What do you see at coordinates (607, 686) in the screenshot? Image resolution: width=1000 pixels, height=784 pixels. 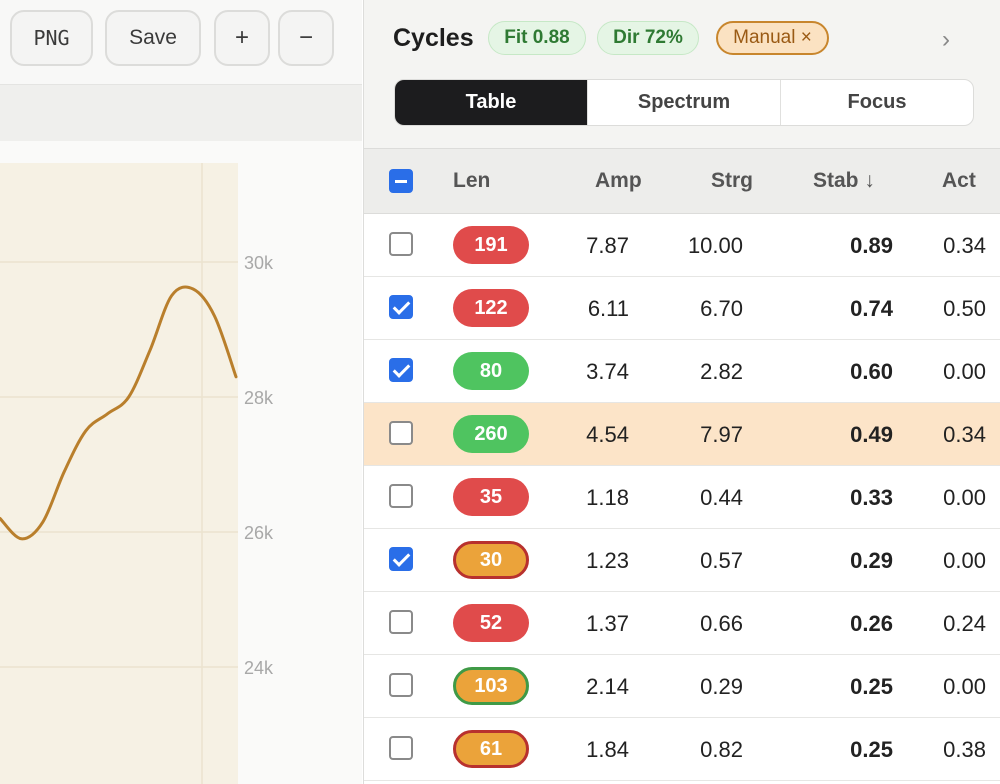 I see `amp-cell: 2.14` at bounding box center [607, 686].